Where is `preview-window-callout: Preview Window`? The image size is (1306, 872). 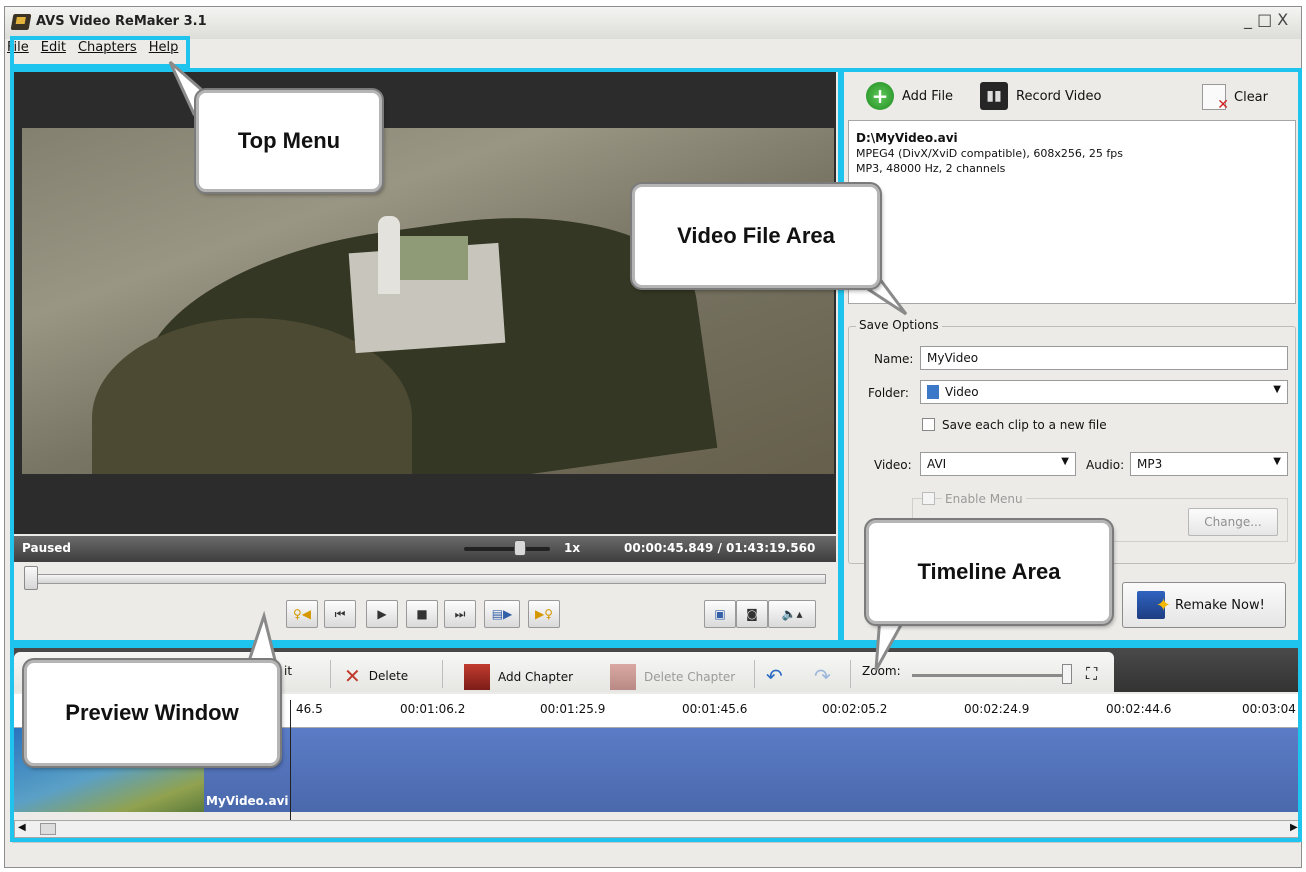
preview-window-callout: Preview Window is located at coordinates (152, 713).